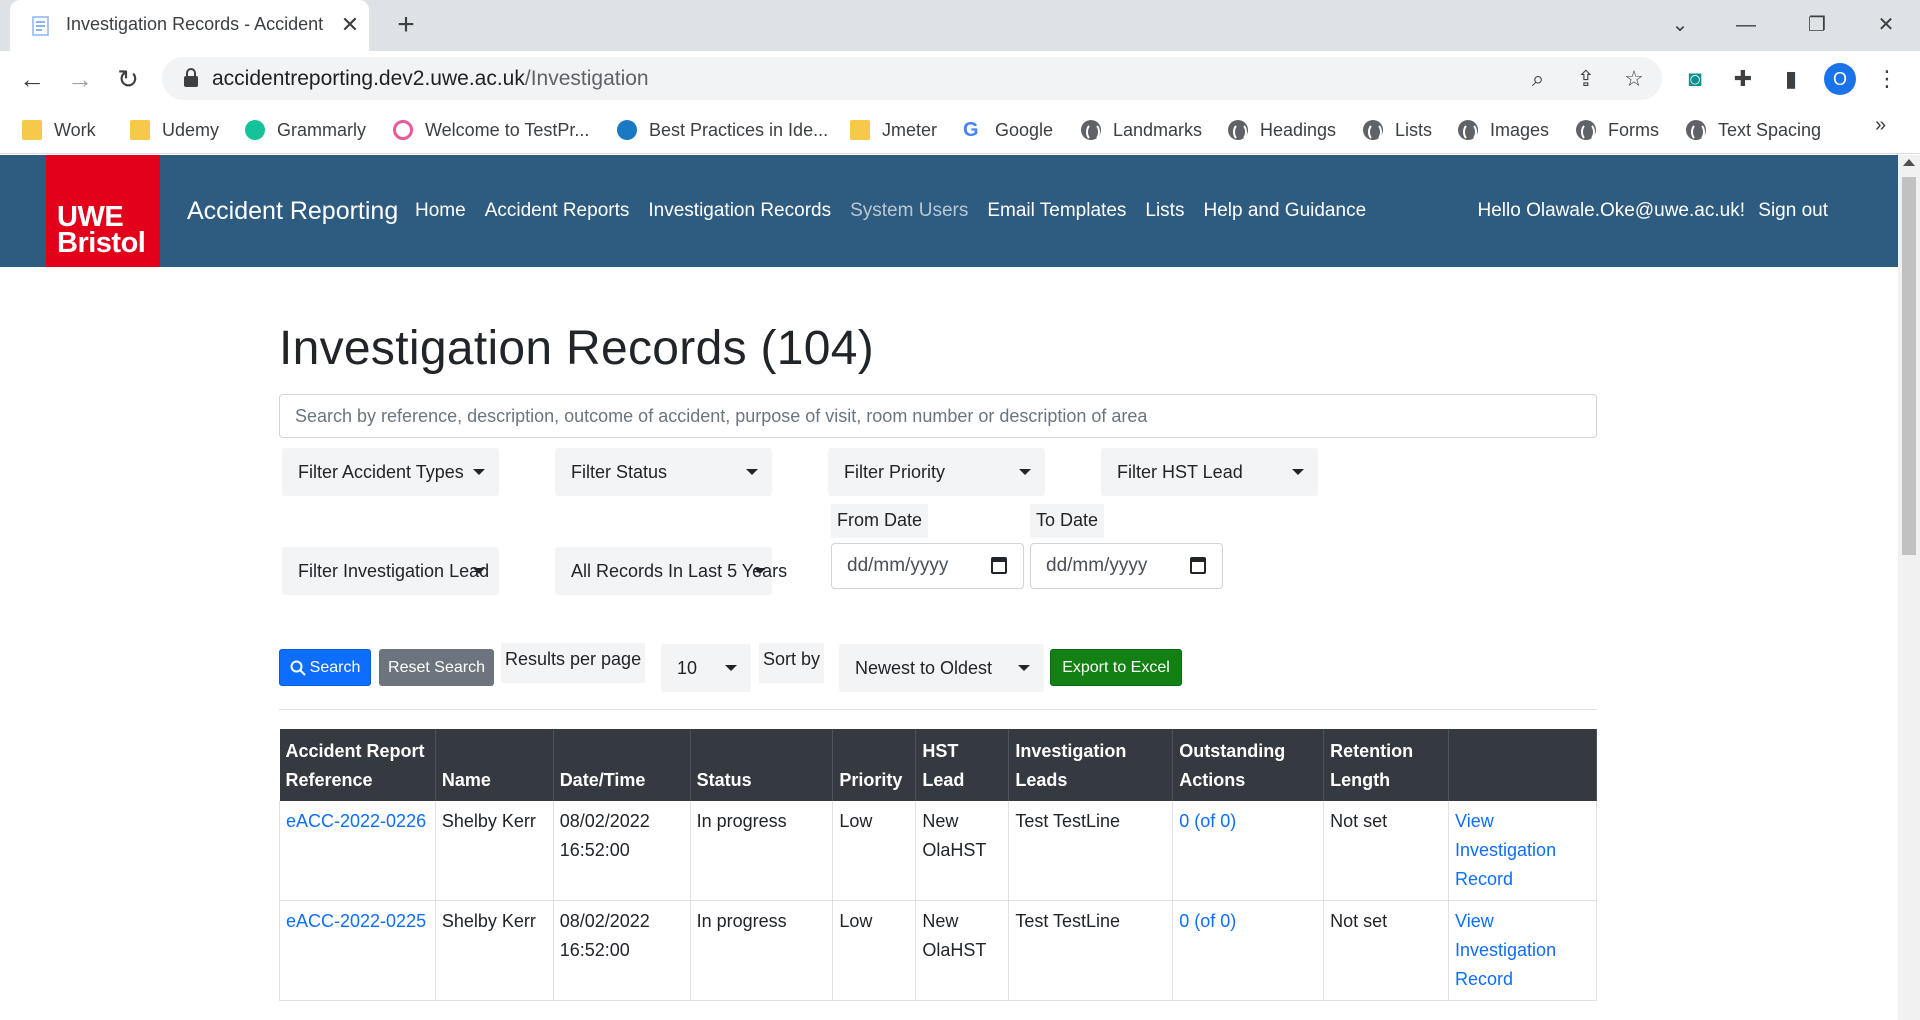 Image resolution: width=1920 pixels, height=1020 pixels. I want to click on filter-priority: Filter Priority, so click(936, 472).